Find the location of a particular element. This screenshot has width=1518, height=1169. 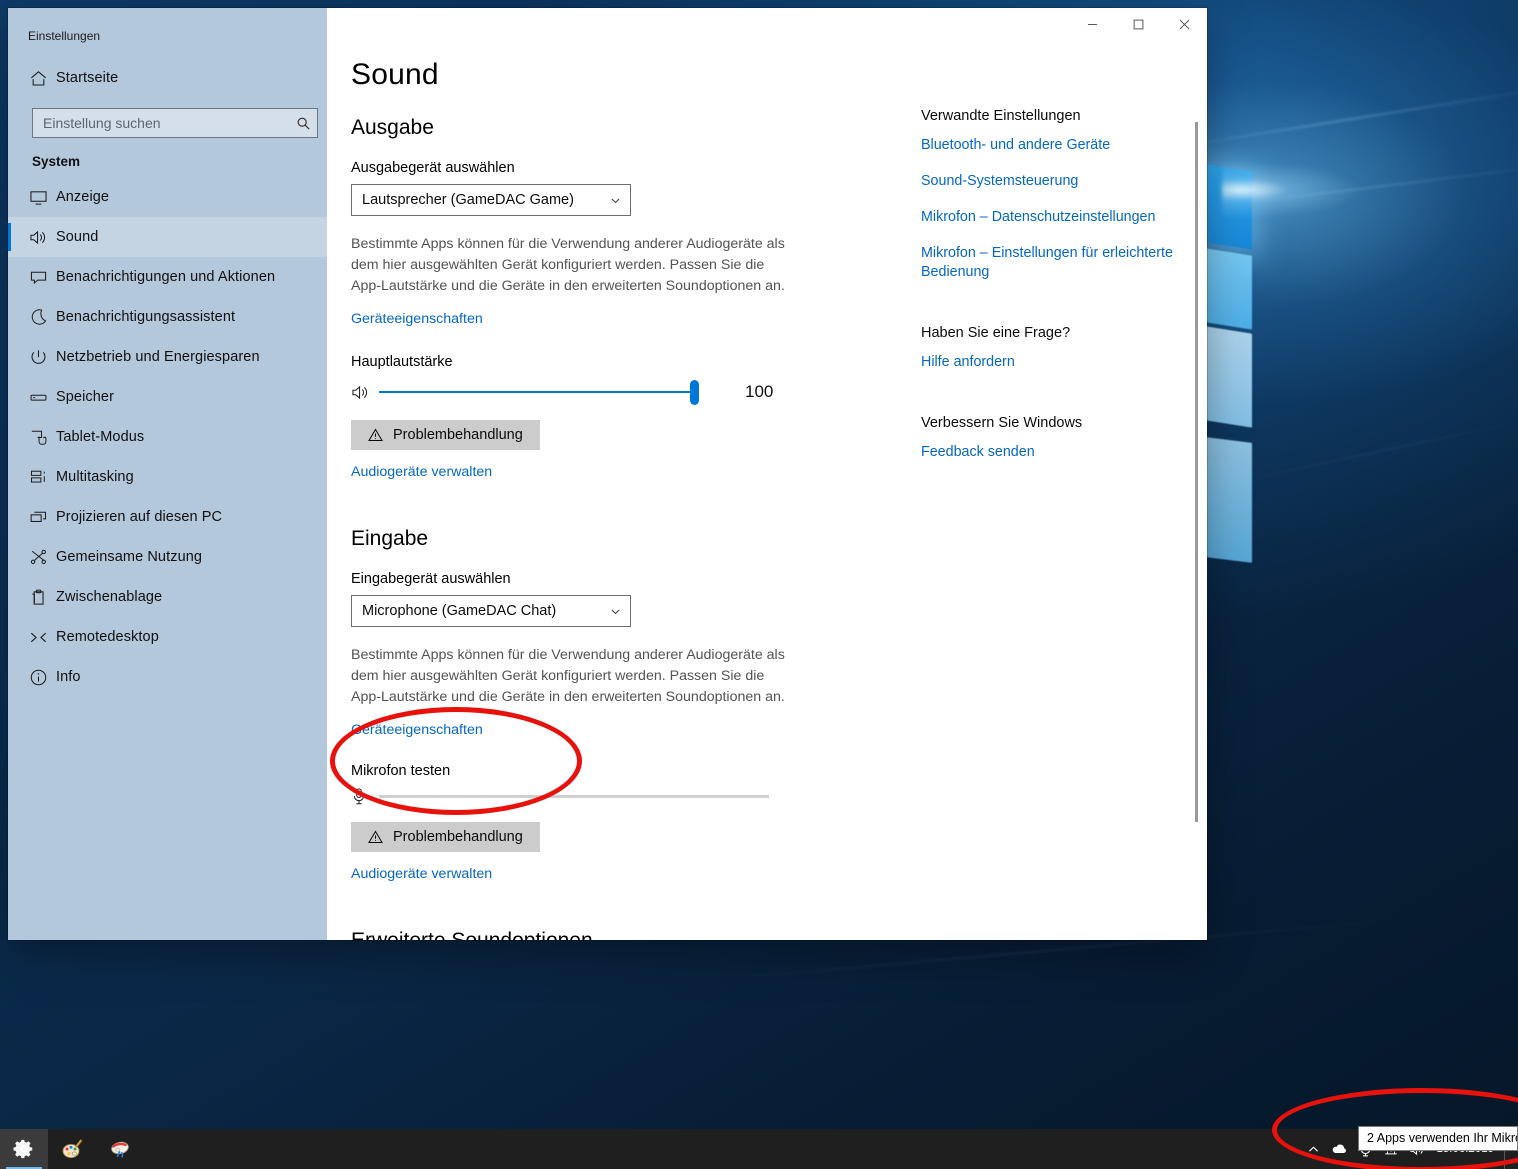

search-box is located at coordinates (175, 123).